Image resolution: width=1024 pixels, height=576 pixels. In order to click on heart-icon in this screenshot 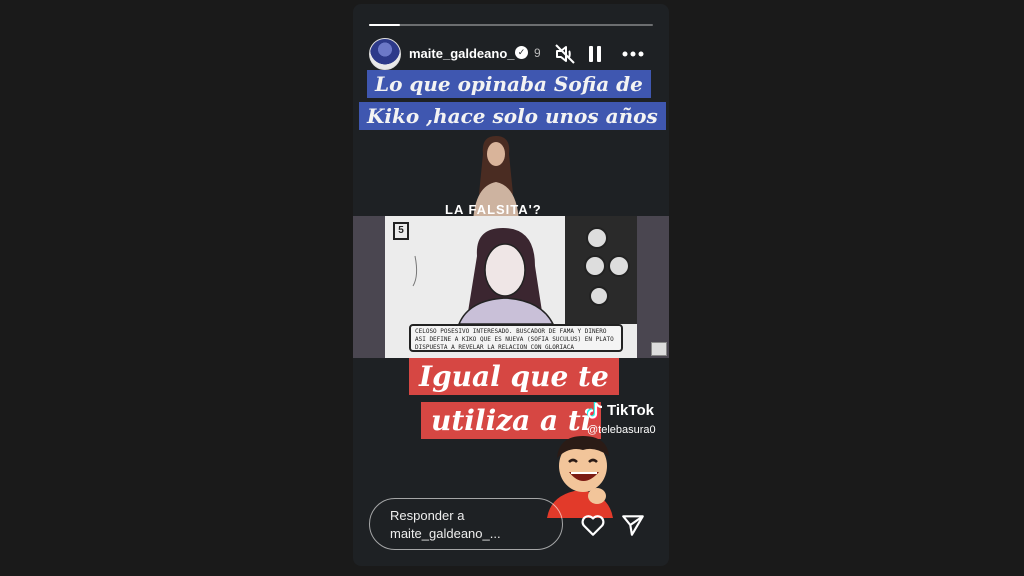, I will do `click(593, 525)`.